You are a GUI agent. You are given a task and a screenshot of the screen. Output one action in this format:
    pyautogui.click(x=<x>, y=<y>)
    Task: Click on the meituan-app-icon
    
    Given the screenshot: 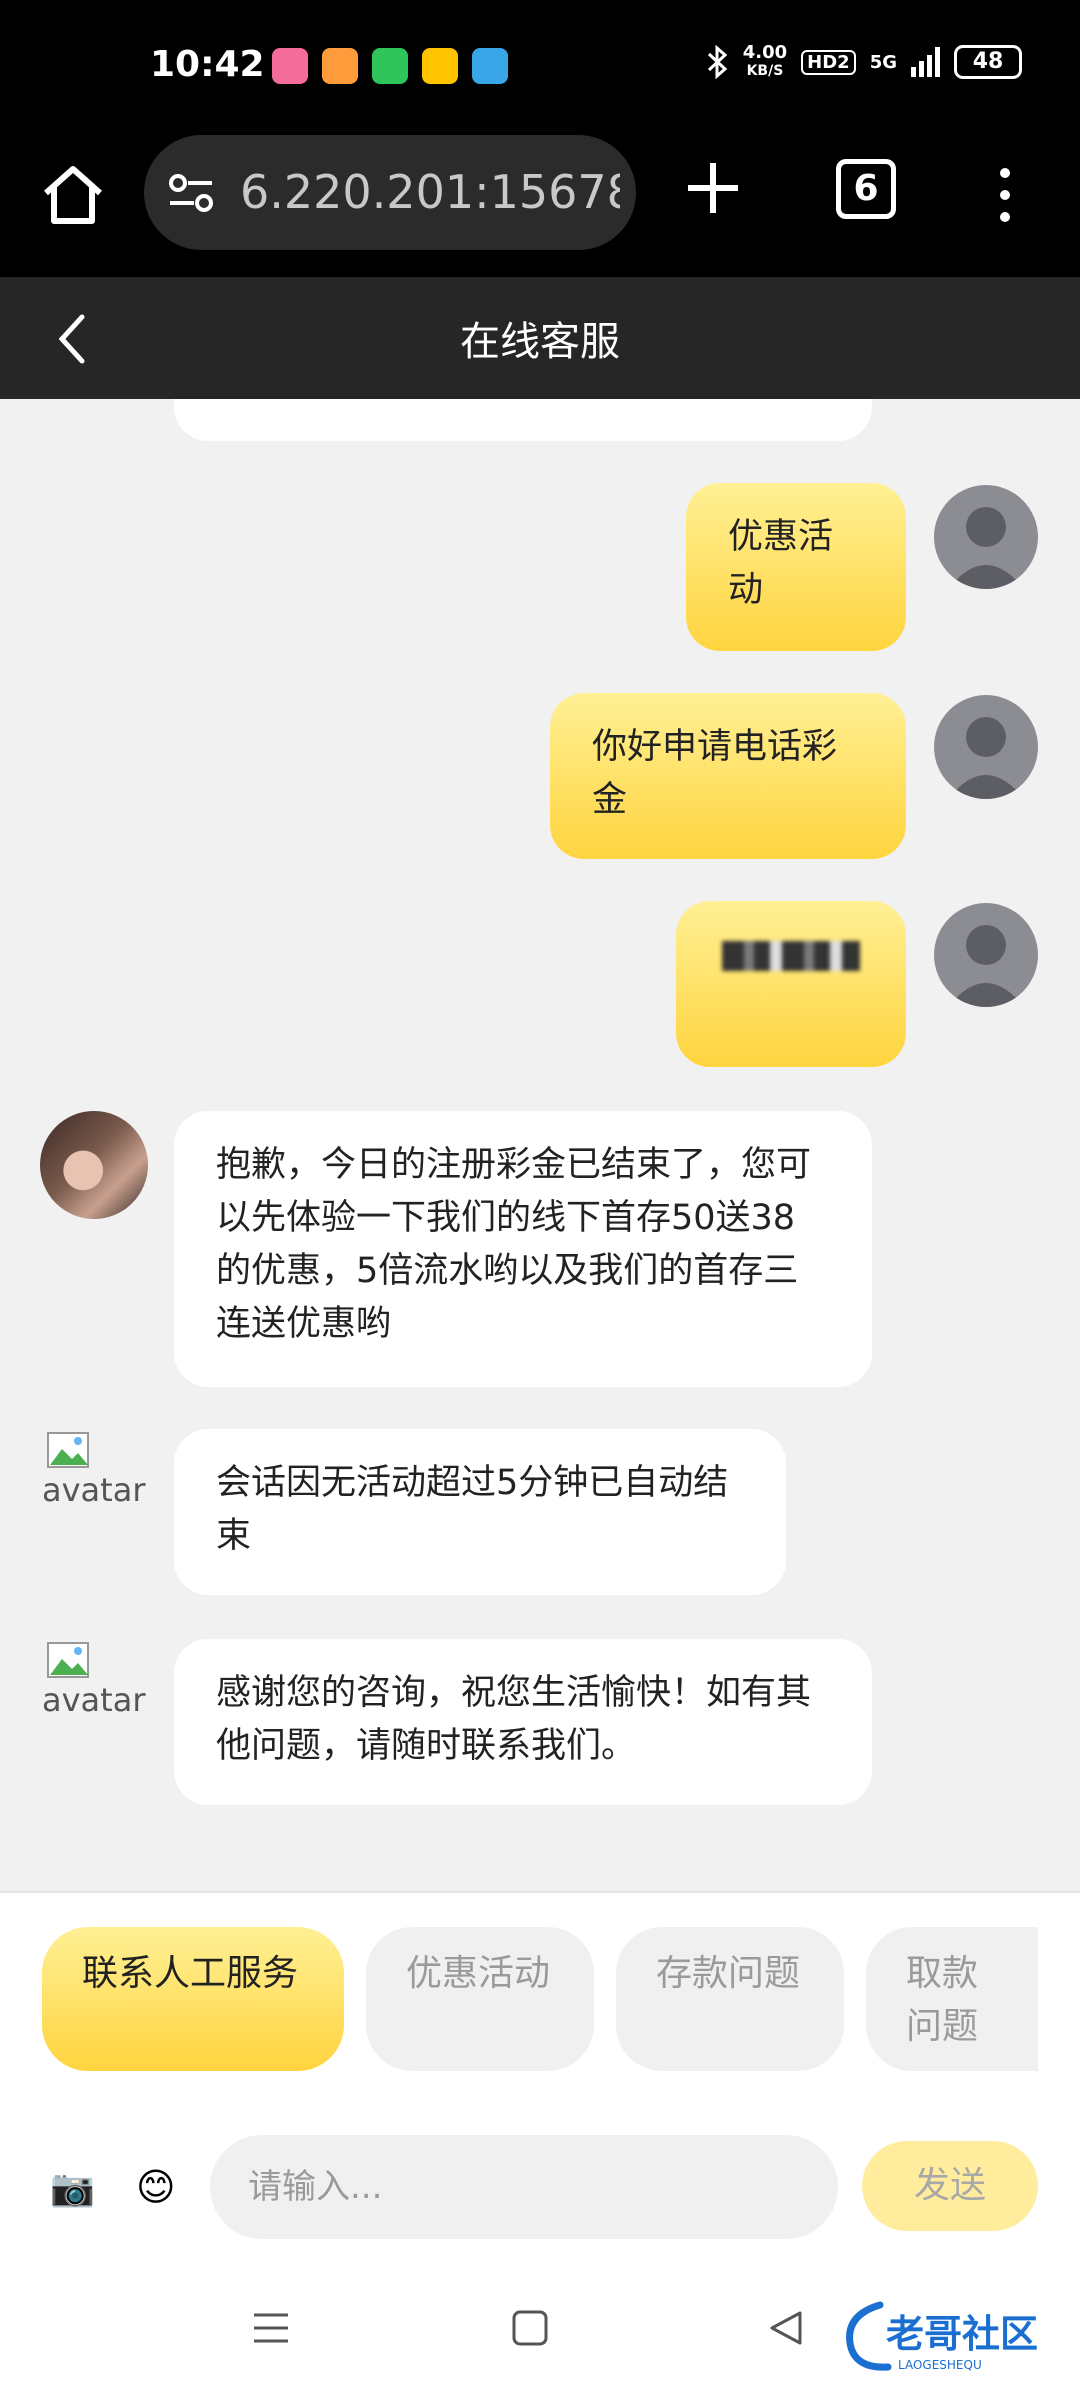 What is the action you would take?
    pyautogui.click(x=440, y=66)
    